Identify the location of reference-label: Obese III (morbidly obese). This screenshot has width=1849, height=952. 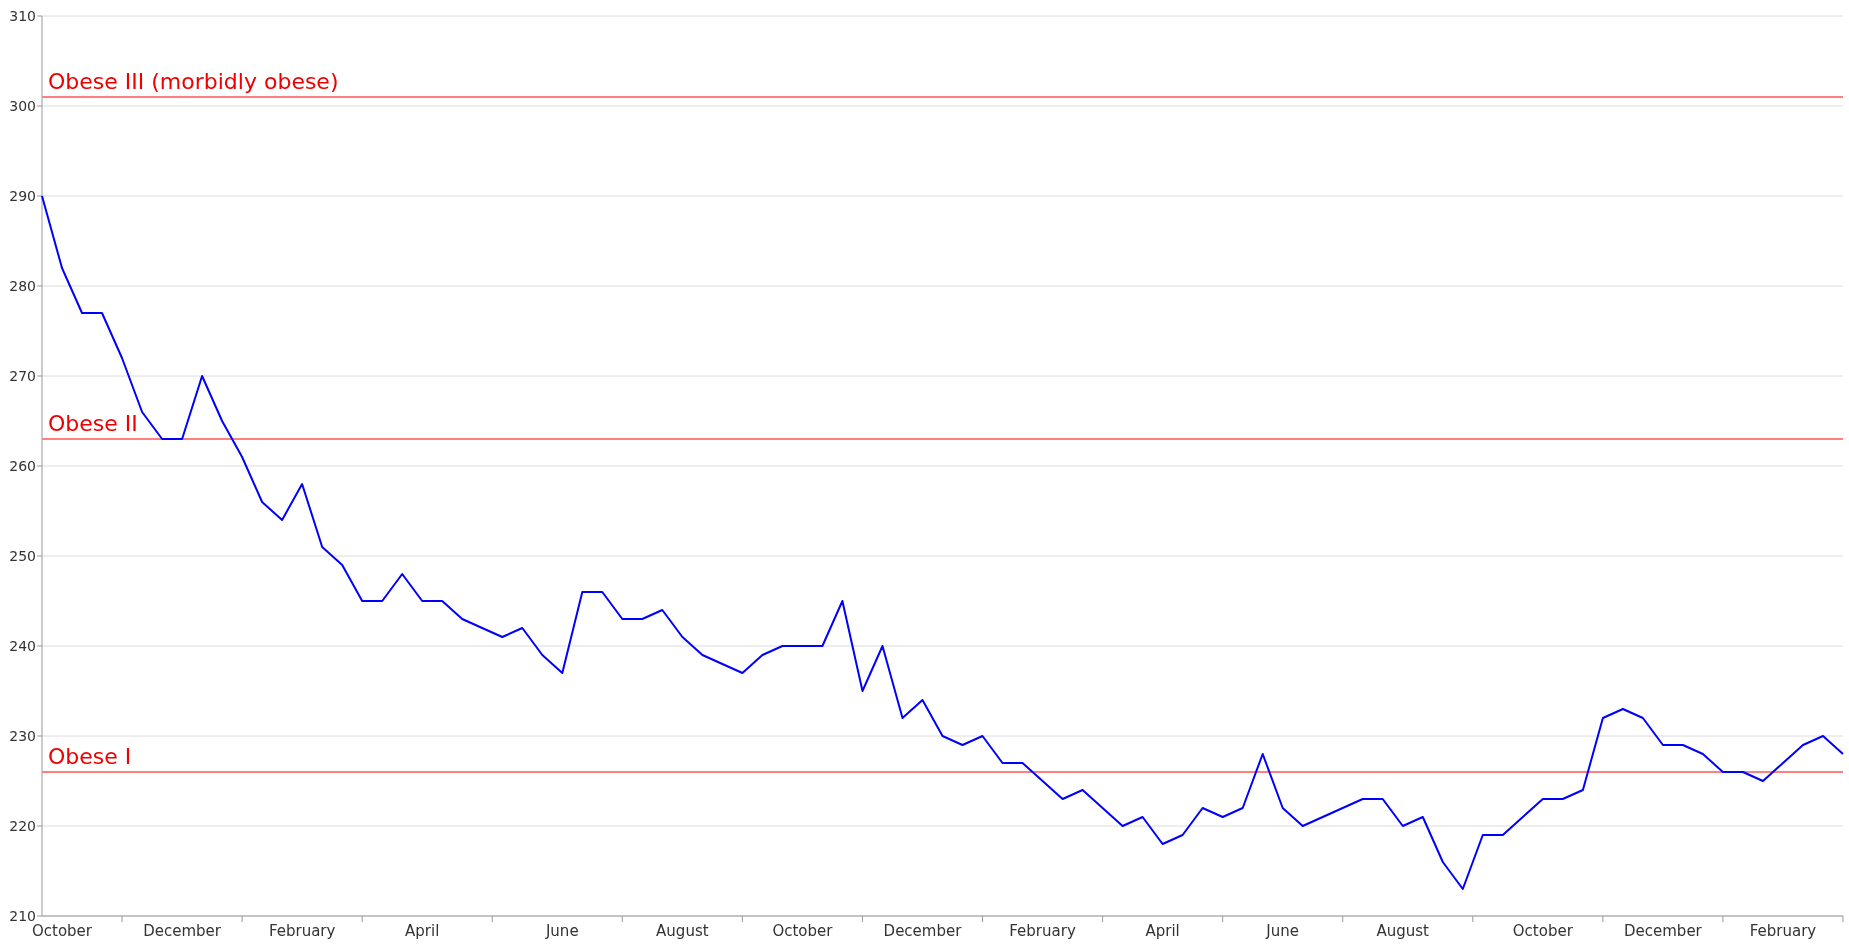
(193, 81).